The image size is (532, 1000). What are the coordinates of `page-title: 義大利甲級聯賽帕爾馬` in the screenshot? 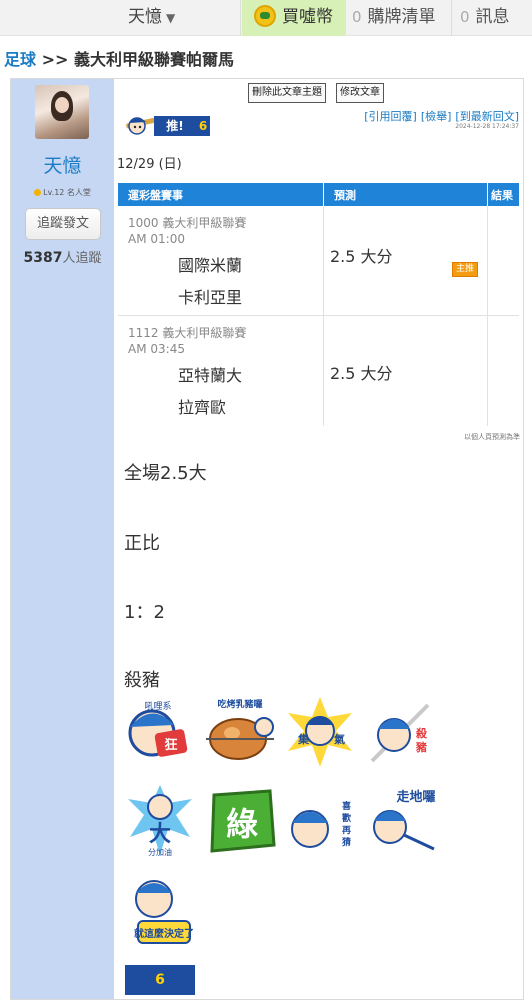 It's located at (153, 59).